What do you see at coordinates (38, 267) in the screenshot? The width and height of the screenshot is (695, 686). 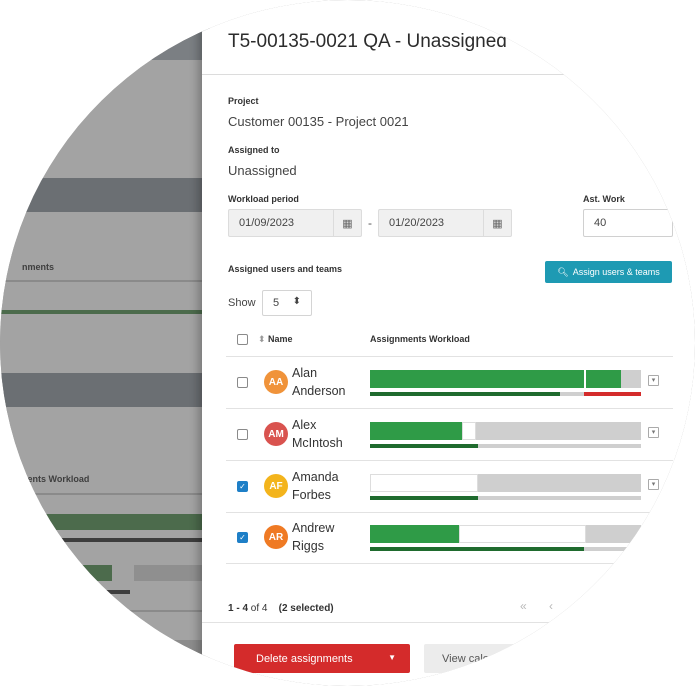 I see `background-label-assignments: nments` at bounding box center [38, 267].